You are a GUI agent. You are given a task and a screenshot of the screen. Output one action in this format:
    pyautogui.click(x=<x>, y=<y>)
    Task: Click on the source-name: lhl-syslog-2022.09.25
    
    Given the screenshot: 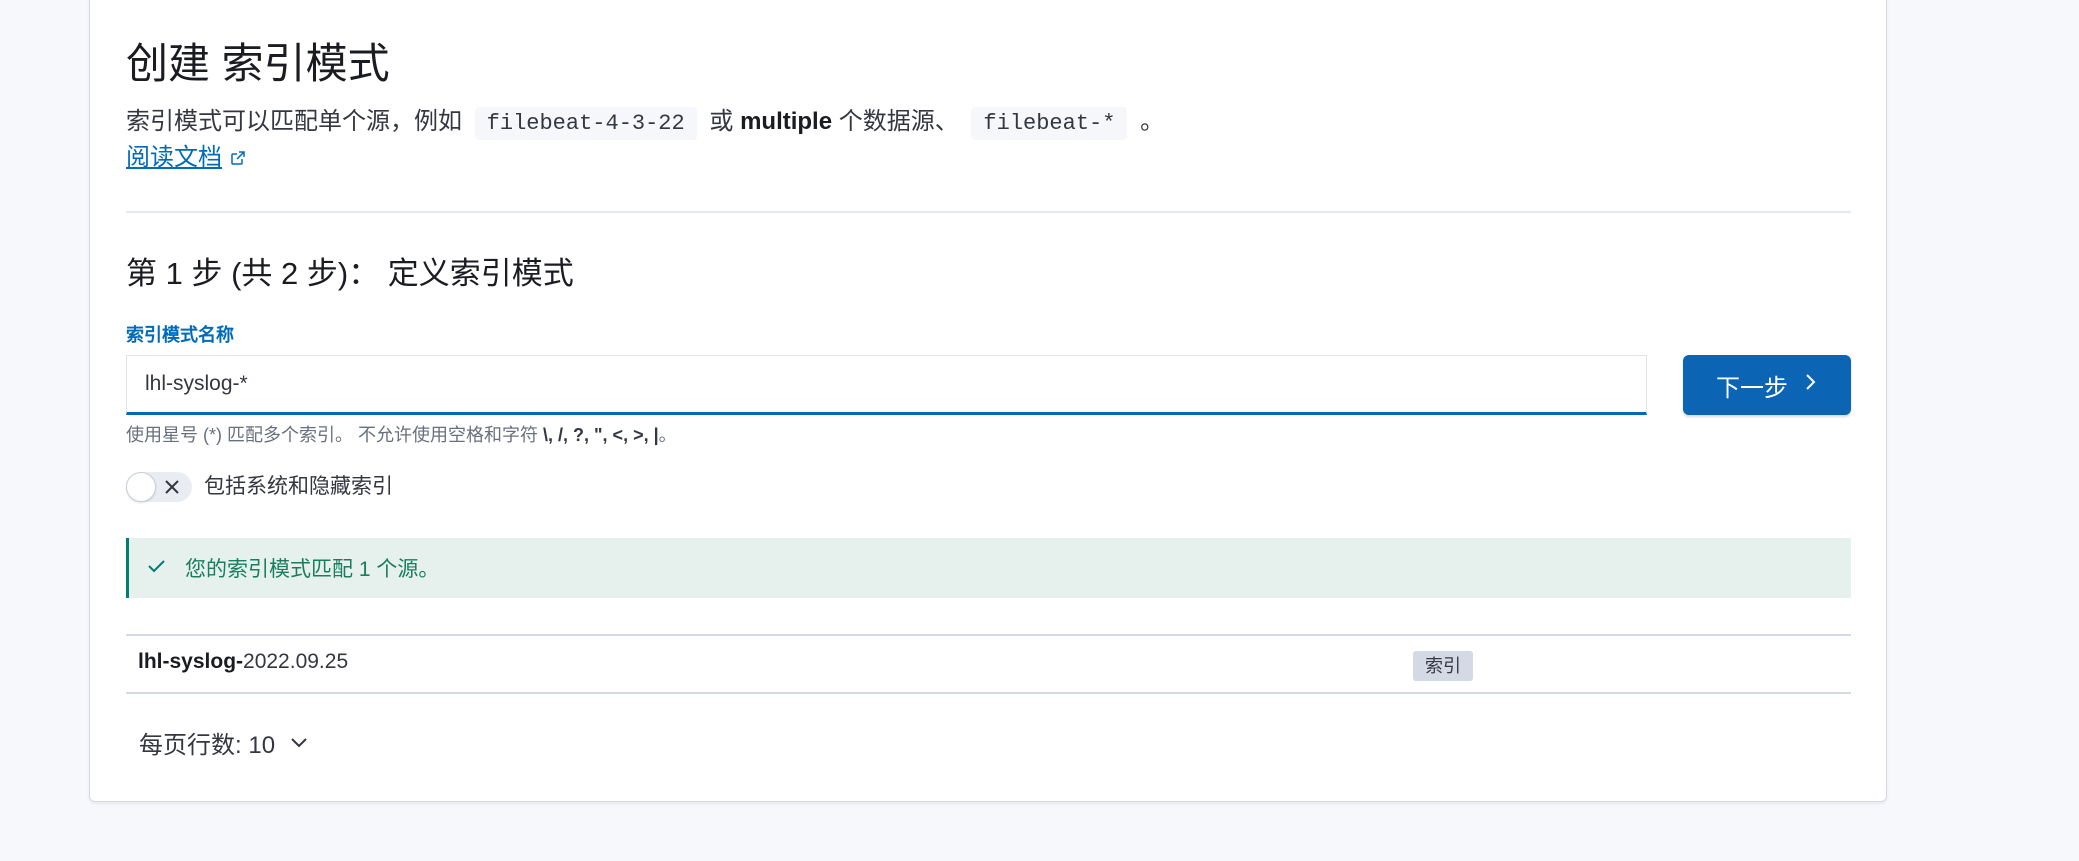 What is the action you would take?
    pyautogui.click(x=243, y=662)
    